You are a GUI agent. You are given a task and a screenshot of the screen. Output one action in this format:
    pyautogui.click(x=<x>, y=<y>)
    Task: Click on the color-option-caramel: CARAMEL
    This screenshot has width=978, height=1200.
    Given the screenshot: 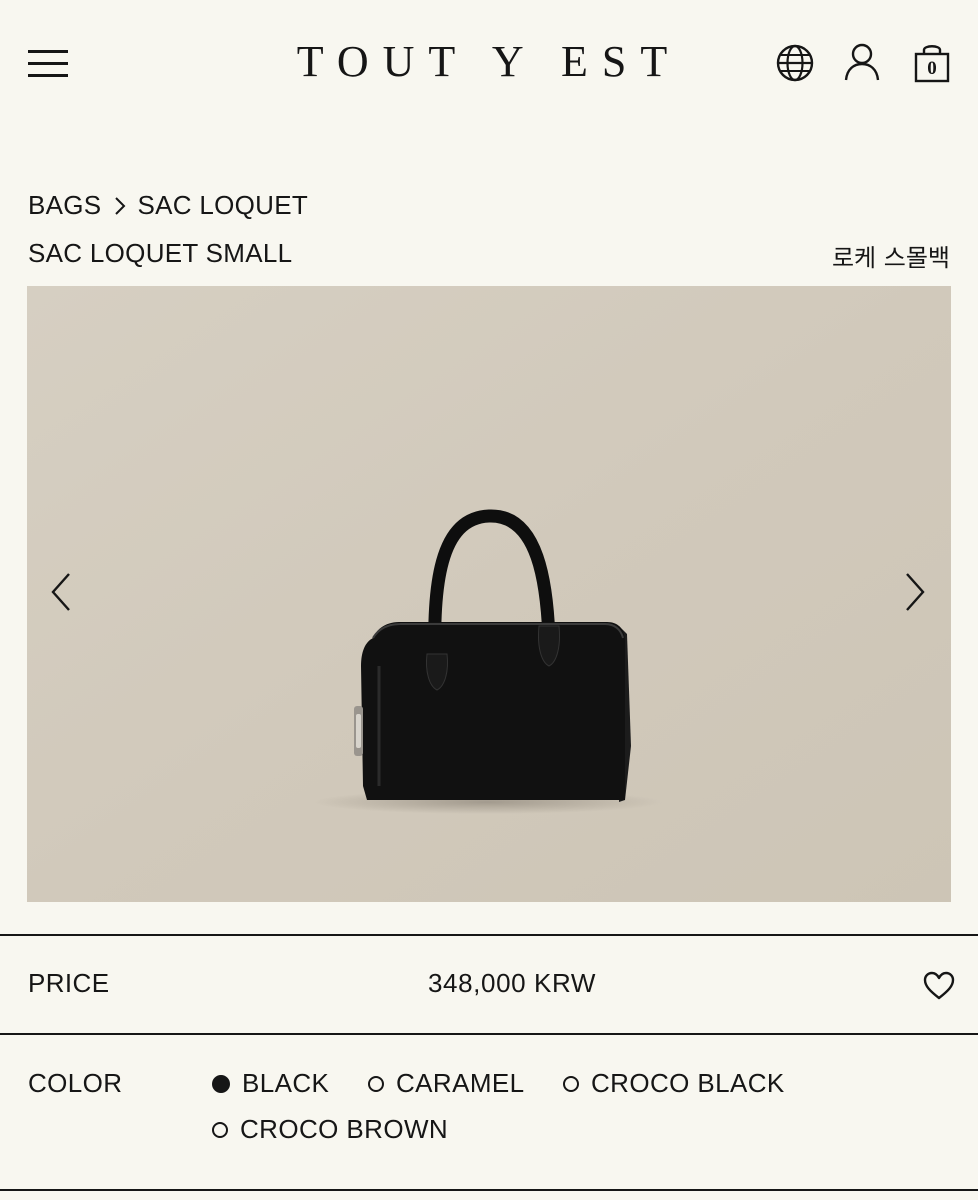 What is the action you would take?
    pyautogui.click(x=446, y=1083)
    